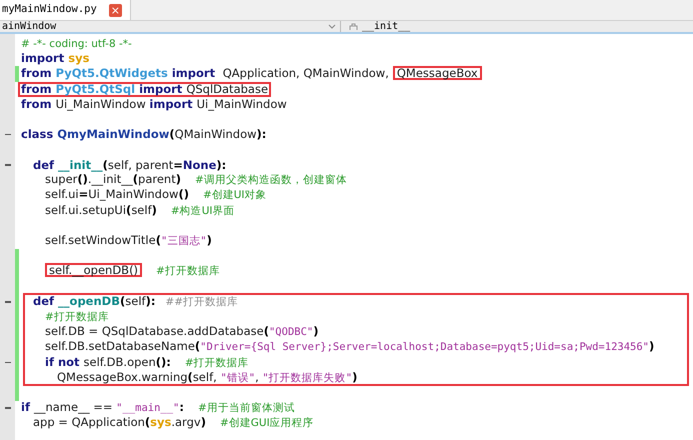  Describe the element at coordinates (63, 361) in the screenshot. I see `keyword: if not` at that location.